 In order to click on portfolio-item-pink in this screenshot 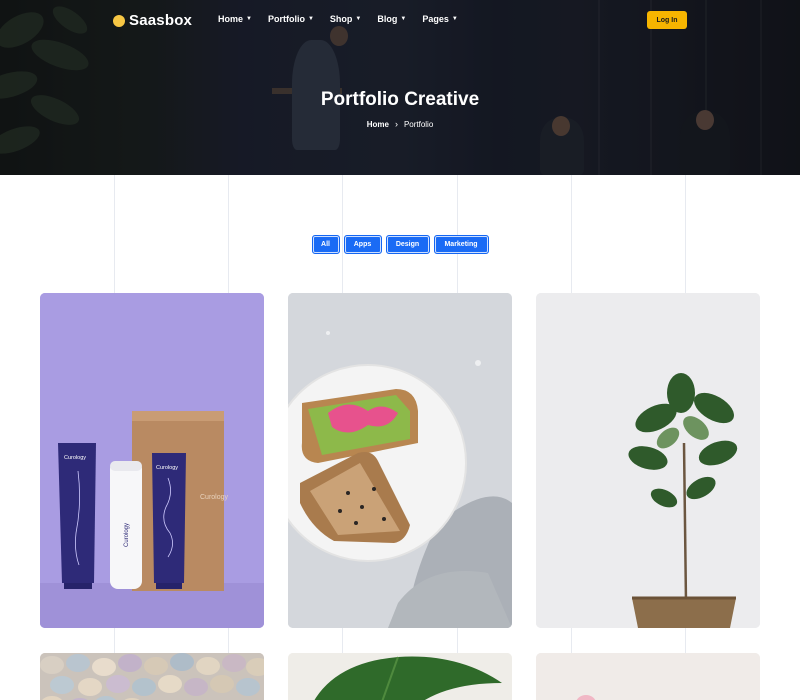, I will do `click(648, 676)`.